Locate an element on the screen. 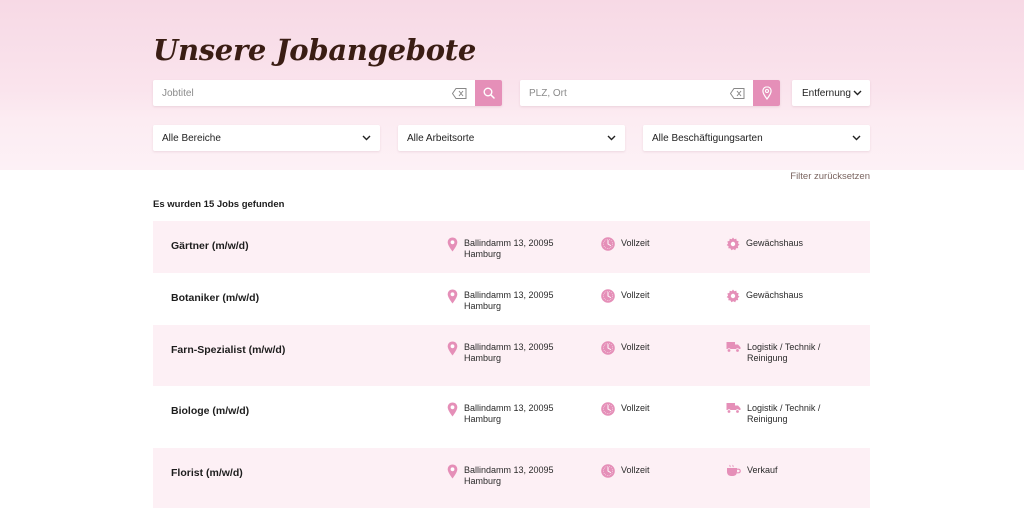 Image resolution: width=1024 pixels, height=508 pixels. job-search-button is located at coordinates (488, 93).